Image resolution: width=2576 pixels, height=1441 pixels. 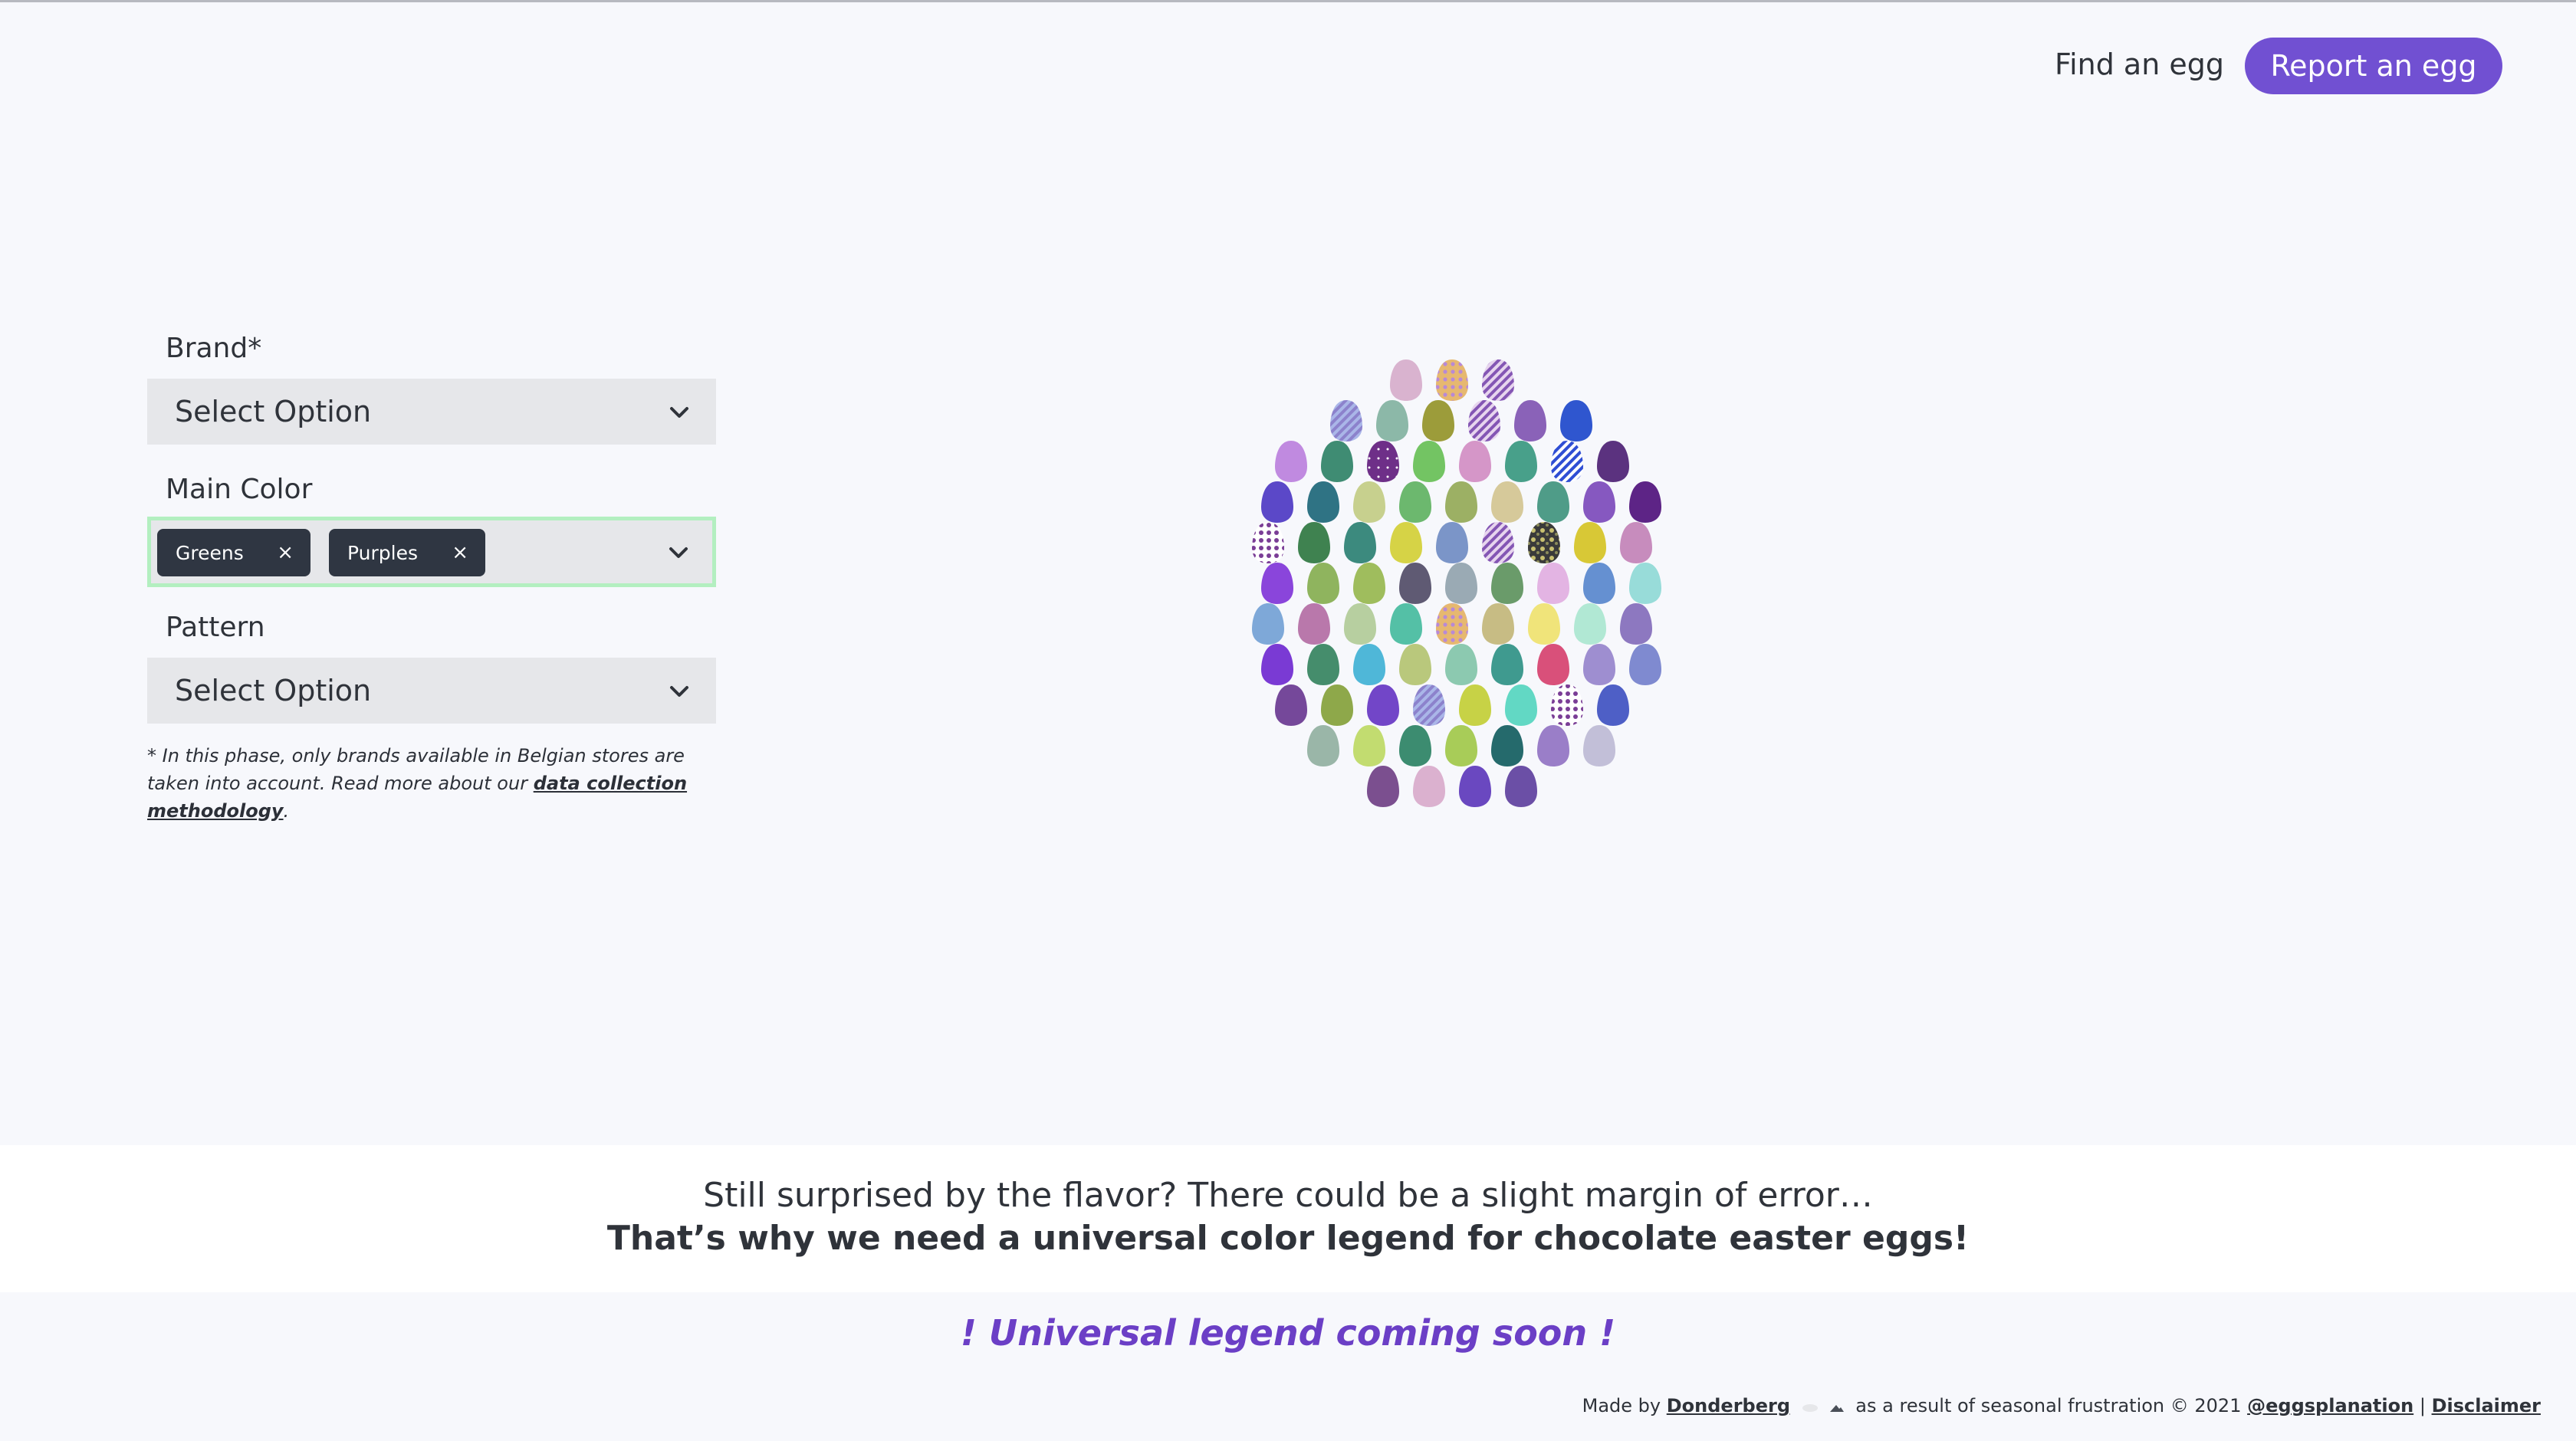 What do you see at coordinates (2487, 1405) in the screenshot?
I see `disclaimer-link: Disclaimer` at bounding box center [2487, 1405].